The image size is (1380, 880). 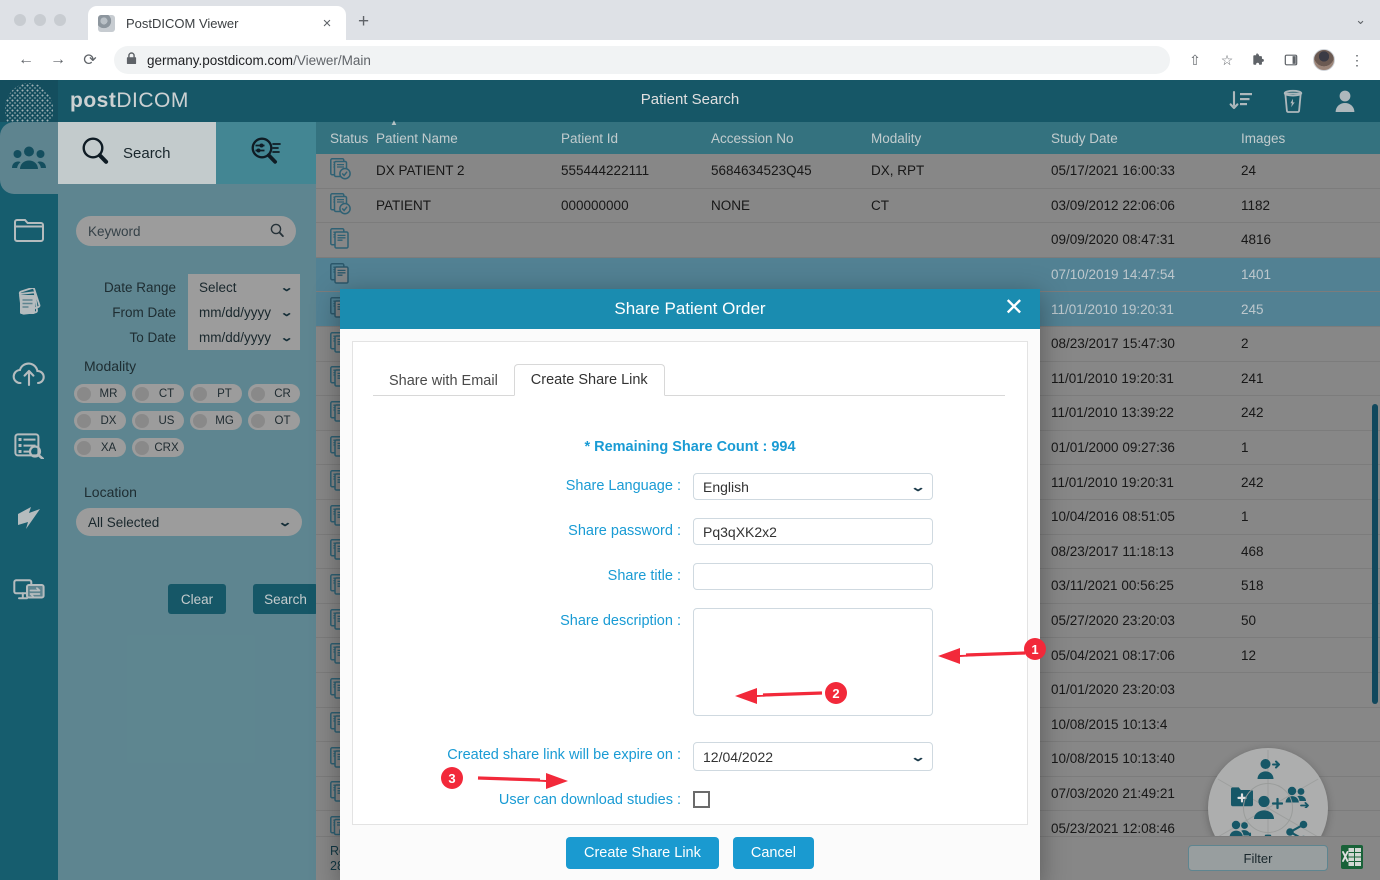 What do you see at coordinates (620, 621) in the screenshot?
I see `share-description-label: Share description :` at bounding box center [620, 621].